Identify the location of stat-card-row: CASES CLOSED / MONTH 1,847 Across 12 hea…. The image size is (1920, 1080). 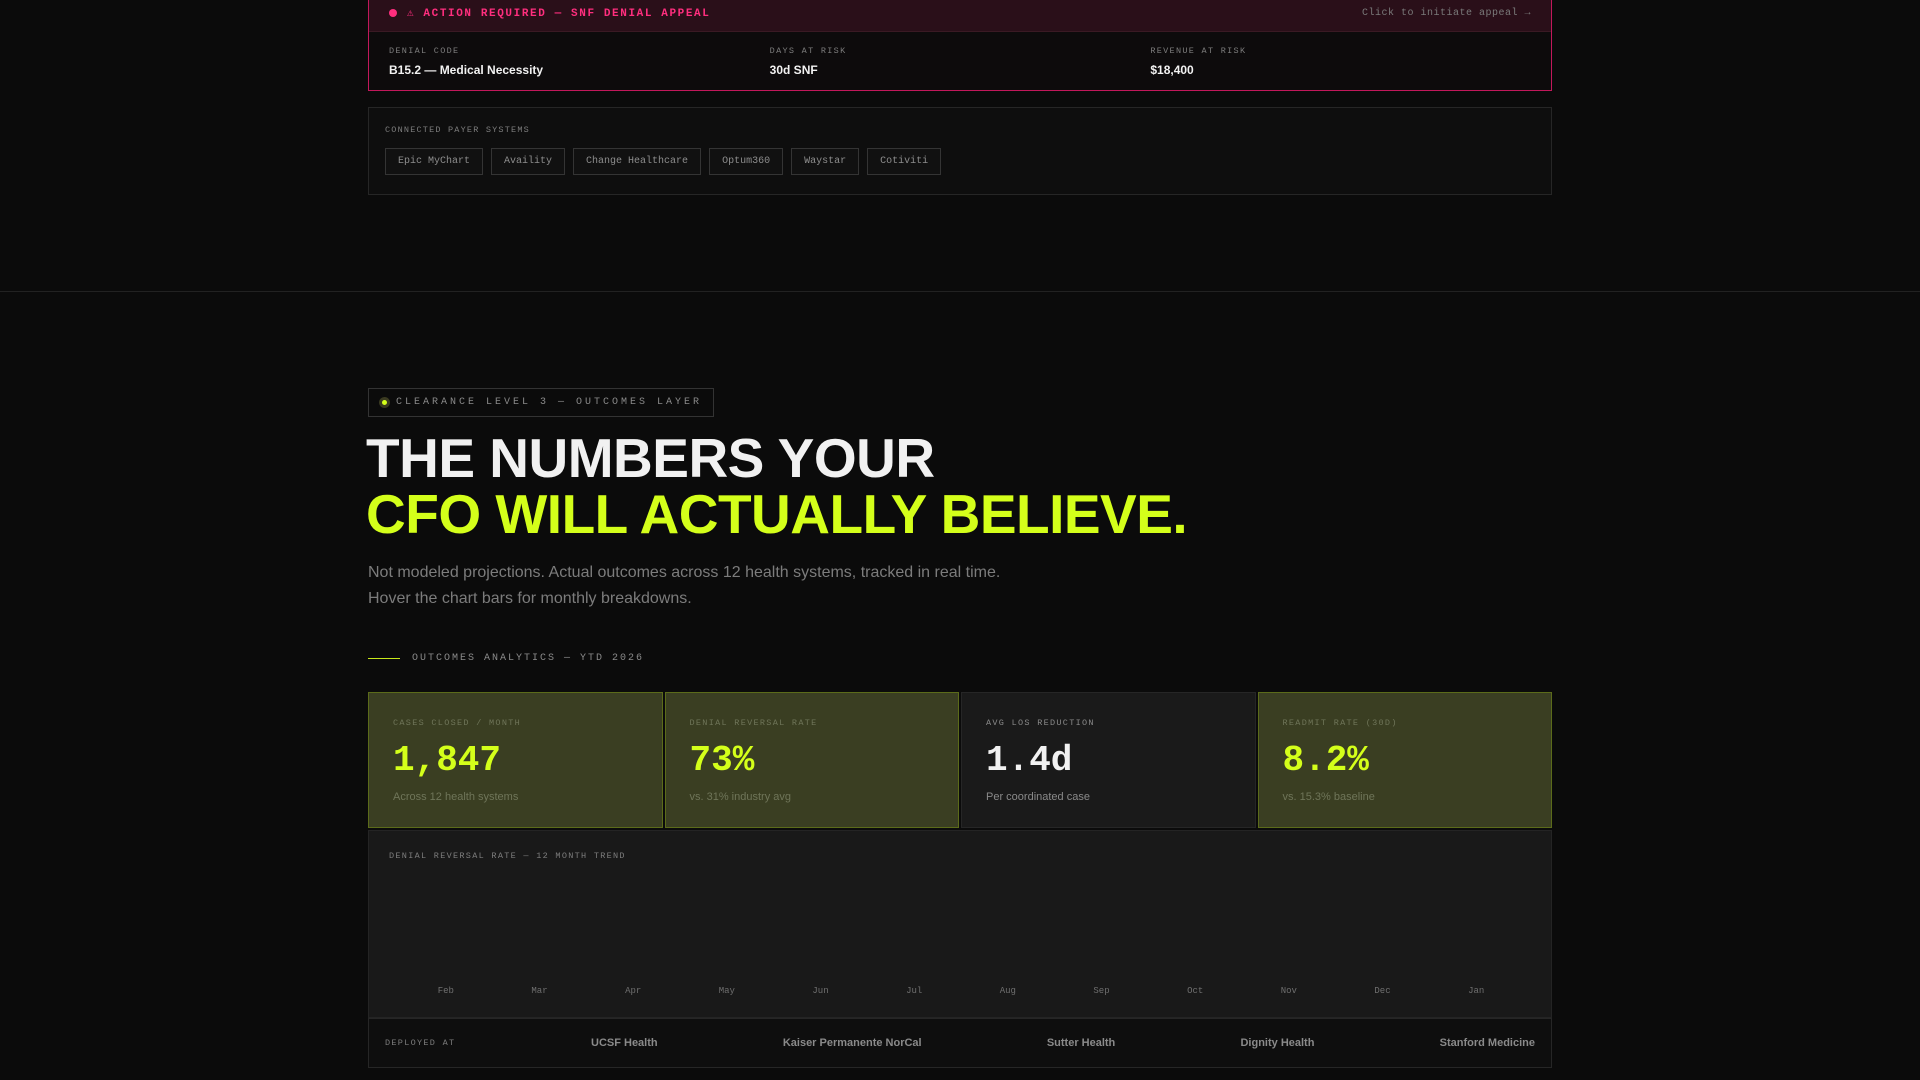
(960, 760).